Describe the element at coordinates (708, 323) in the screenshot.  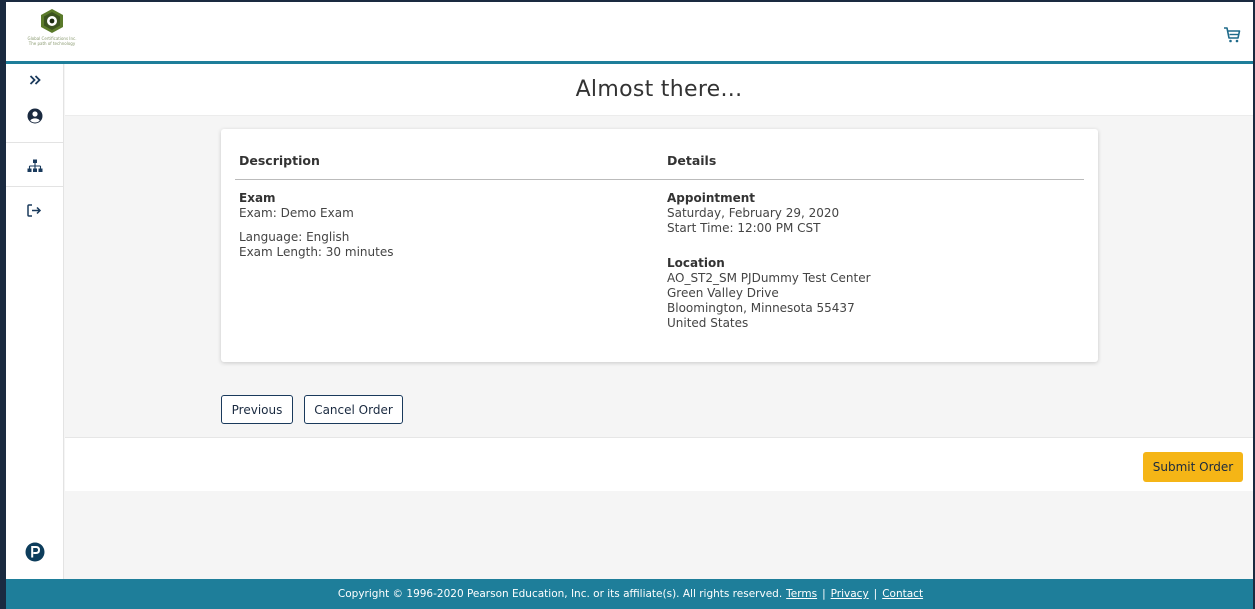
I see `location-country: United States` at that location.